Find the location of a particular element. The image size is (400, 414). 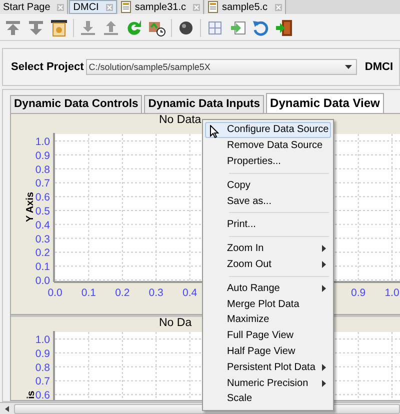

document-tab: sample5.c is located at coordinates (245, 7).